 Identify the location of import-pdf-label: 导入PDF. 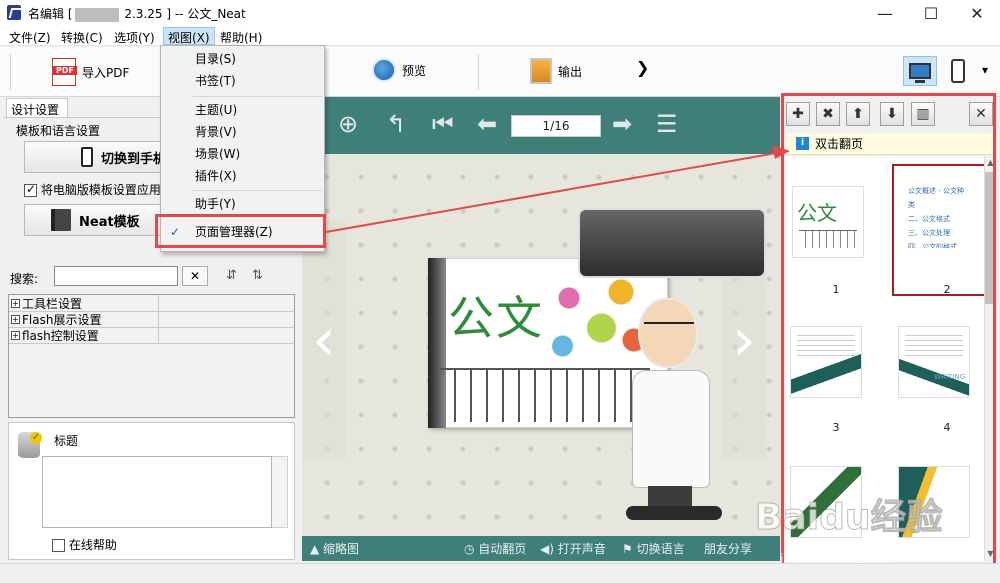
(106, 72).